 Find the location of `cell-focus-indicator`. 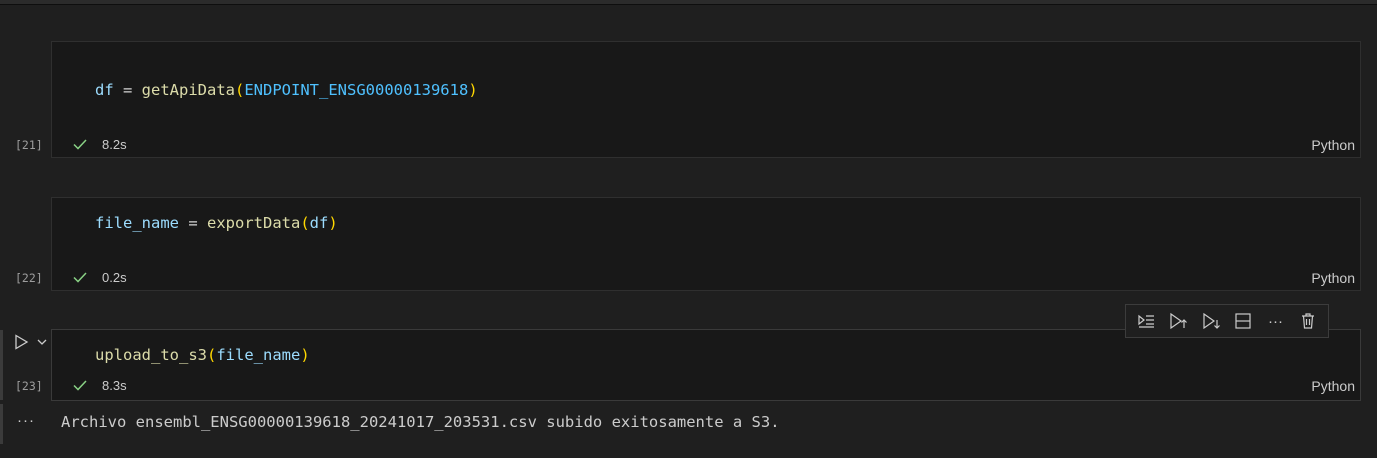

cell-focus-indicator is located at coordinates (1, 365).